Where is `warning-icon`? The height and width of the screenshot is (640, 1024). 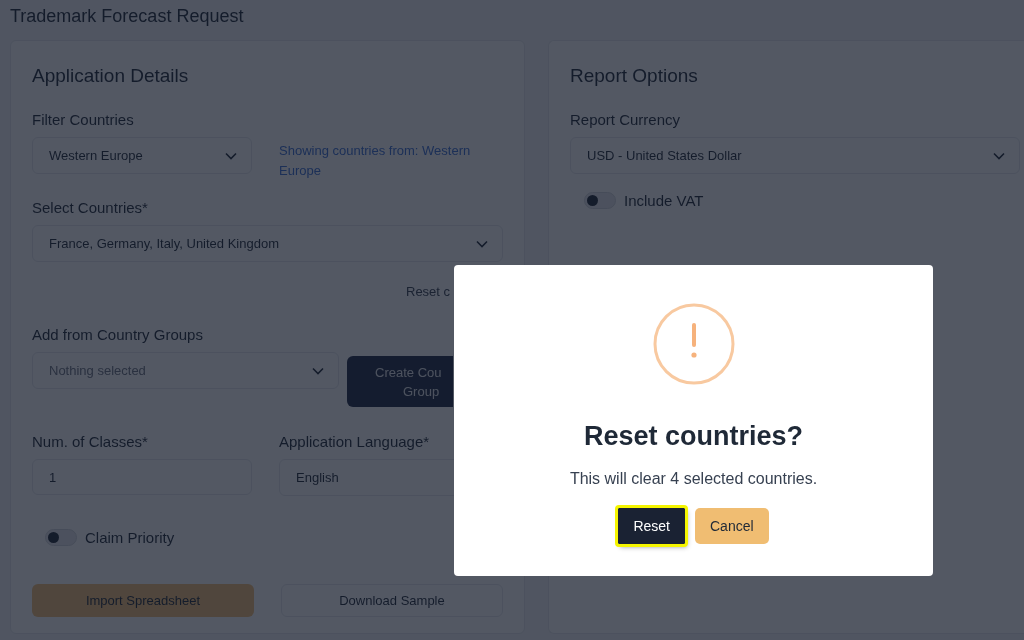
warning-icon is located at coordinates (693, 344).